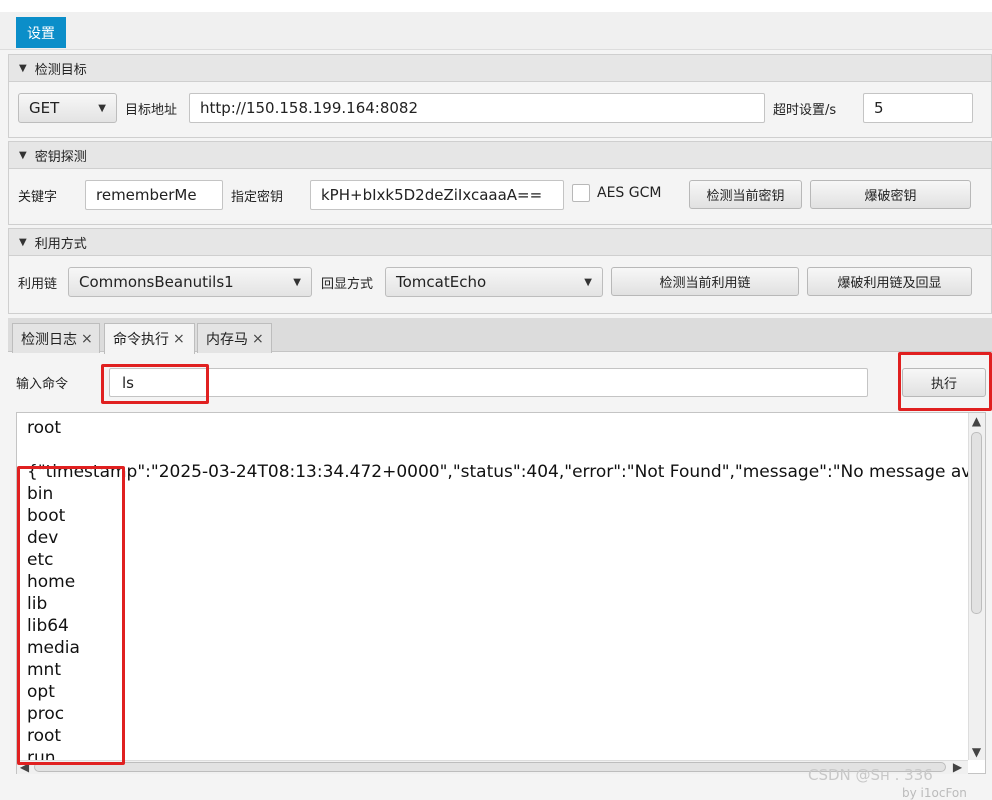  Describe the element at coordinates (44, 428) in the screenshot. I see `output-line: root` at that location.